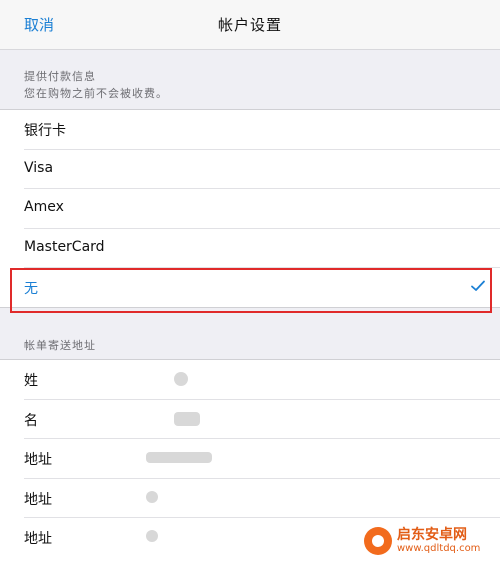 The image size is (500, 565). What do you see at coordinates (262, 169) in the screenshot?
I see `payment-option-visa: Visa` at bounding box center [262, 169].